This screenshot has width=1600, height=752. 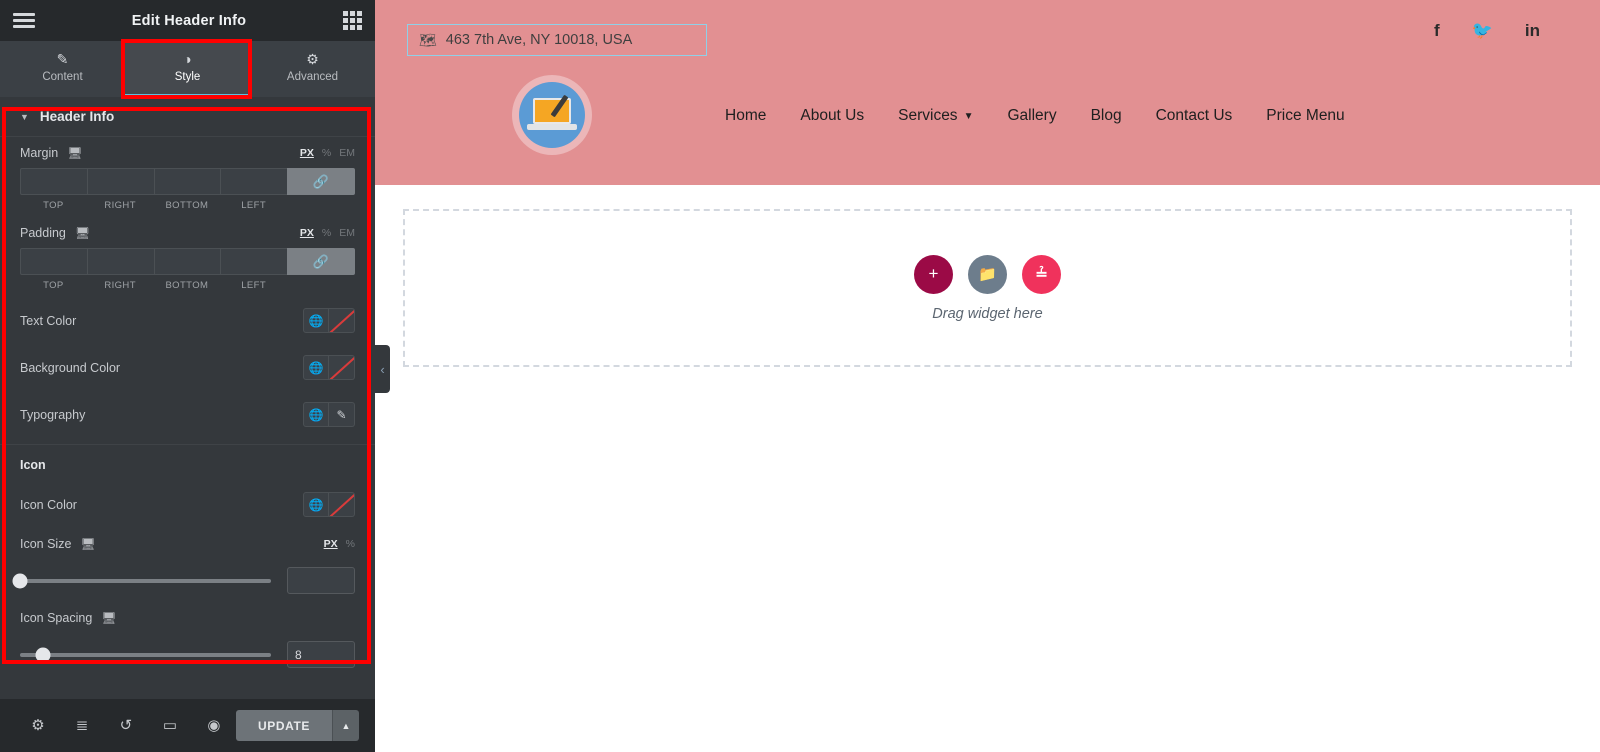 I want to click on typography-label: Typography, so click(x=53, y=414).